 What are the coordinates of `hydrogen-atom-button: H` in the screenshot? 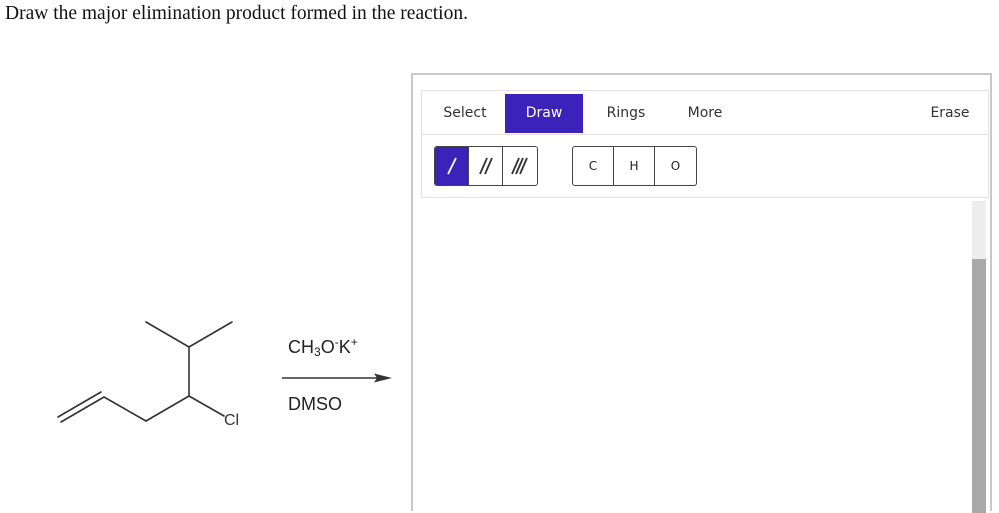 It's located at (634, 166).